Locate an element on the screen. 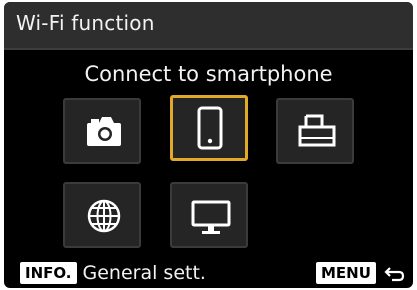 The height and width of the screenshot is (290, 417). menu-button-key: MENU is located at coordinates (346, 273).